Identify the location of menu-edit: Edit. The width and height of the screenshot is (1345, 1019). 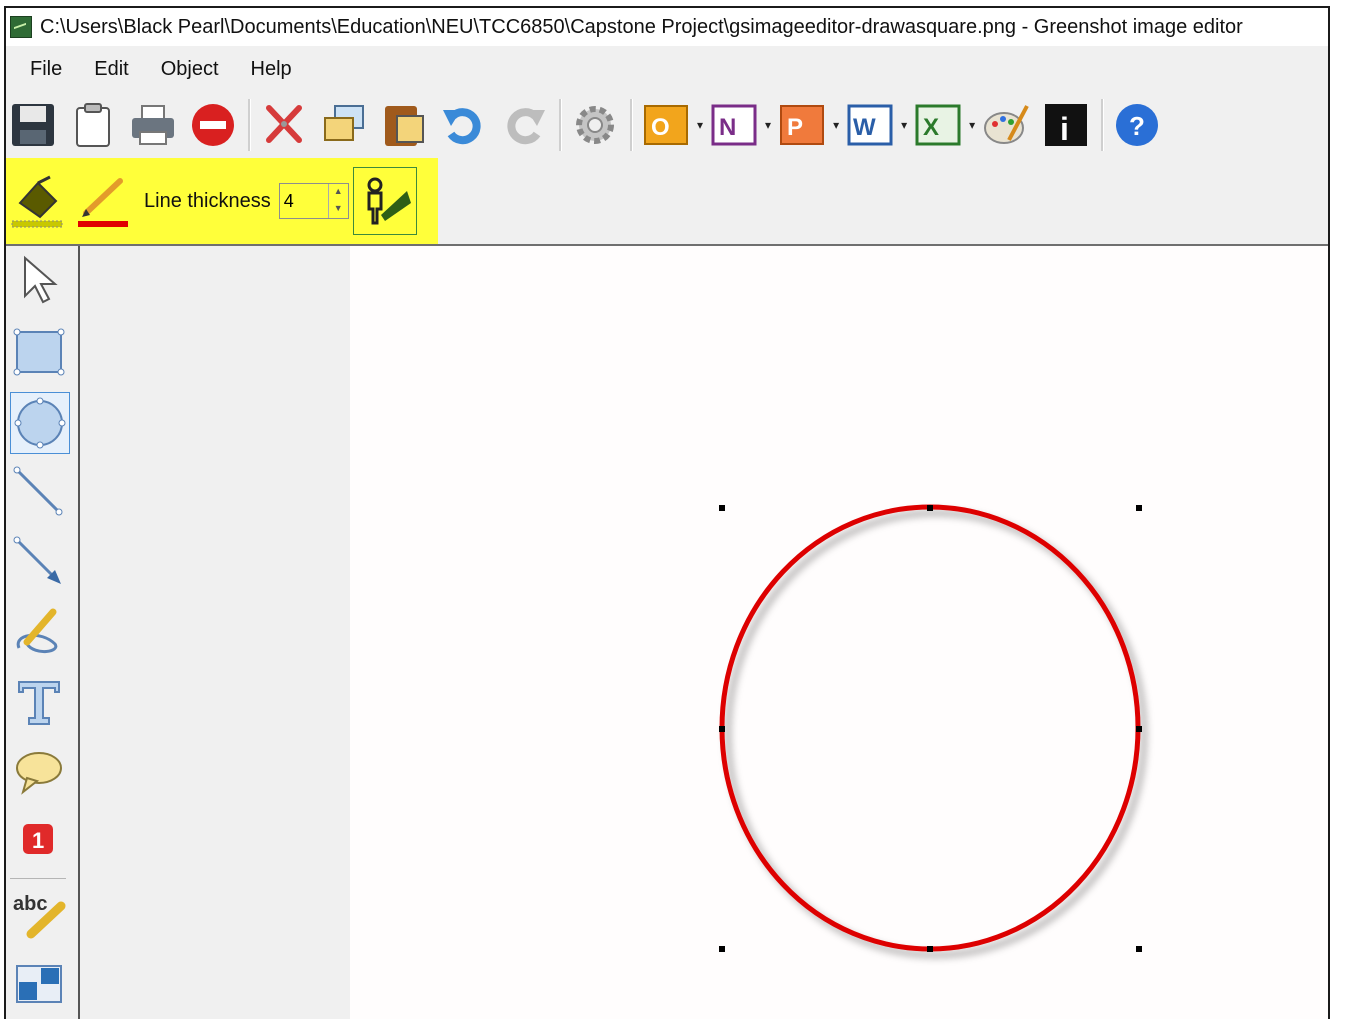
(111, 69).